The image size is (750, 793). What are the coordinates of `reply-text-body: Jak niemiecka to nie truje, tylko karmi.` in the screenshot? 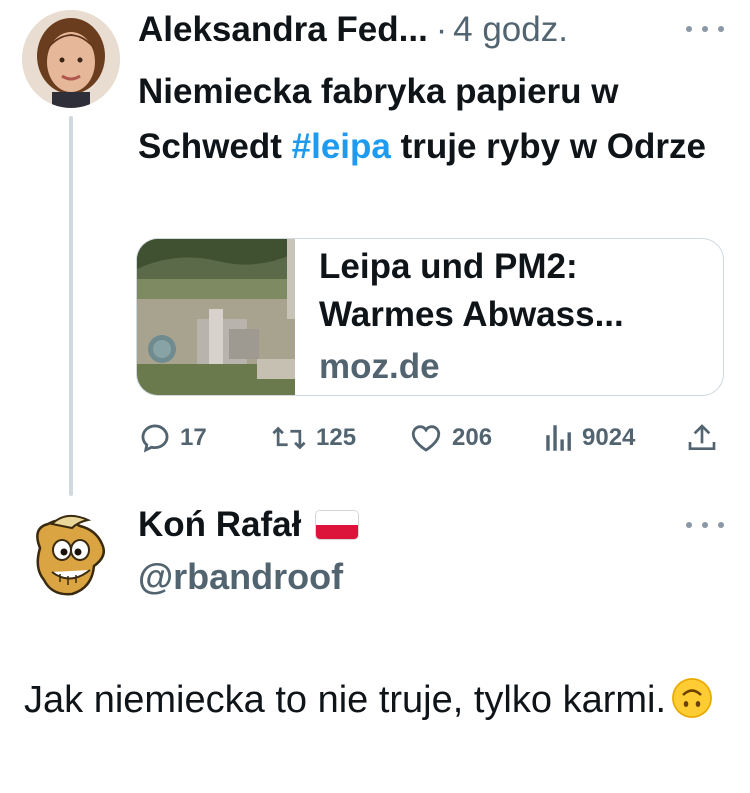 It's located at (345, 700).